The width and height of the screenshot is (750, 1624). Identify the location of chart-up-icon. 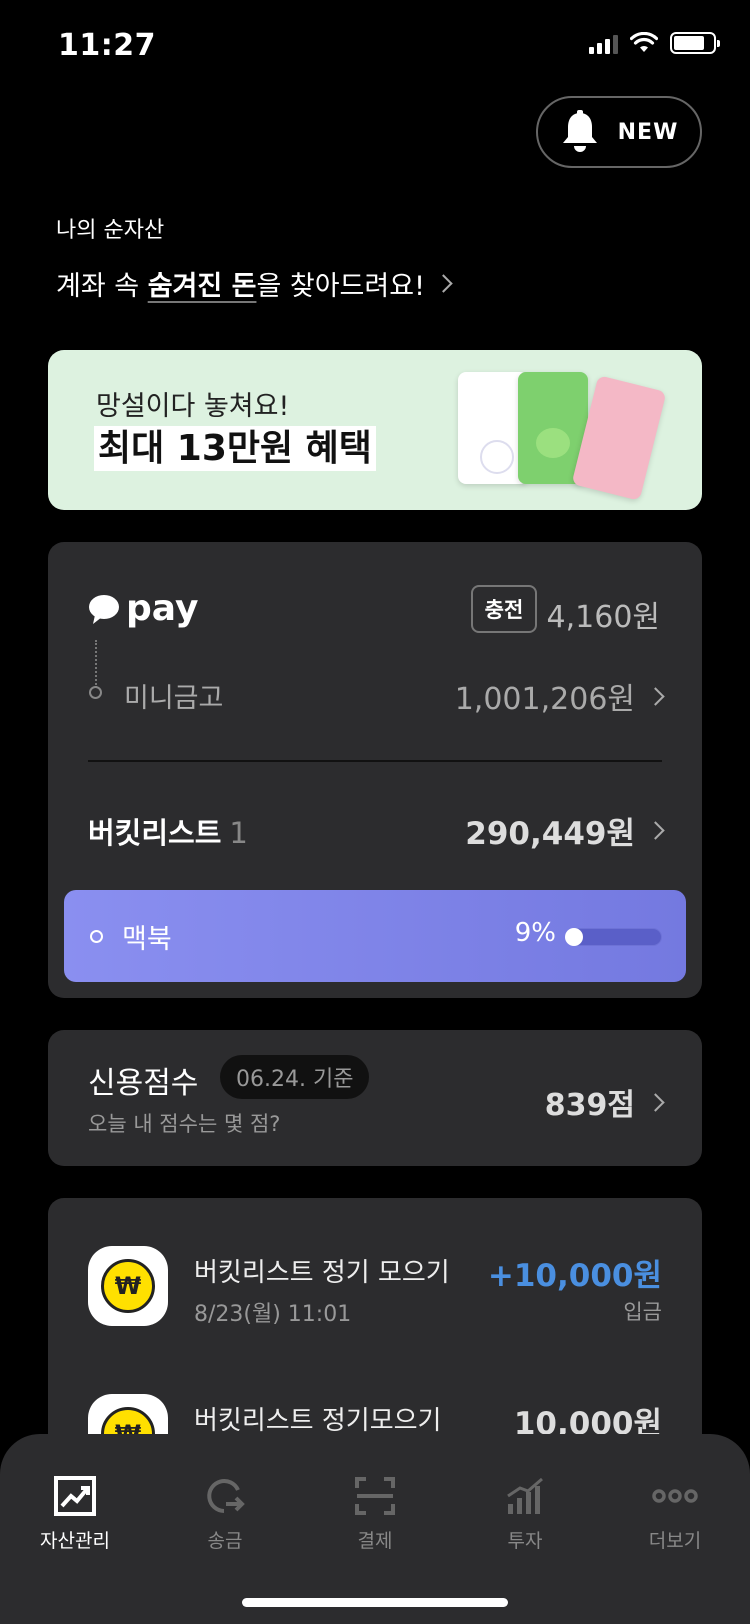
(75, 1496).